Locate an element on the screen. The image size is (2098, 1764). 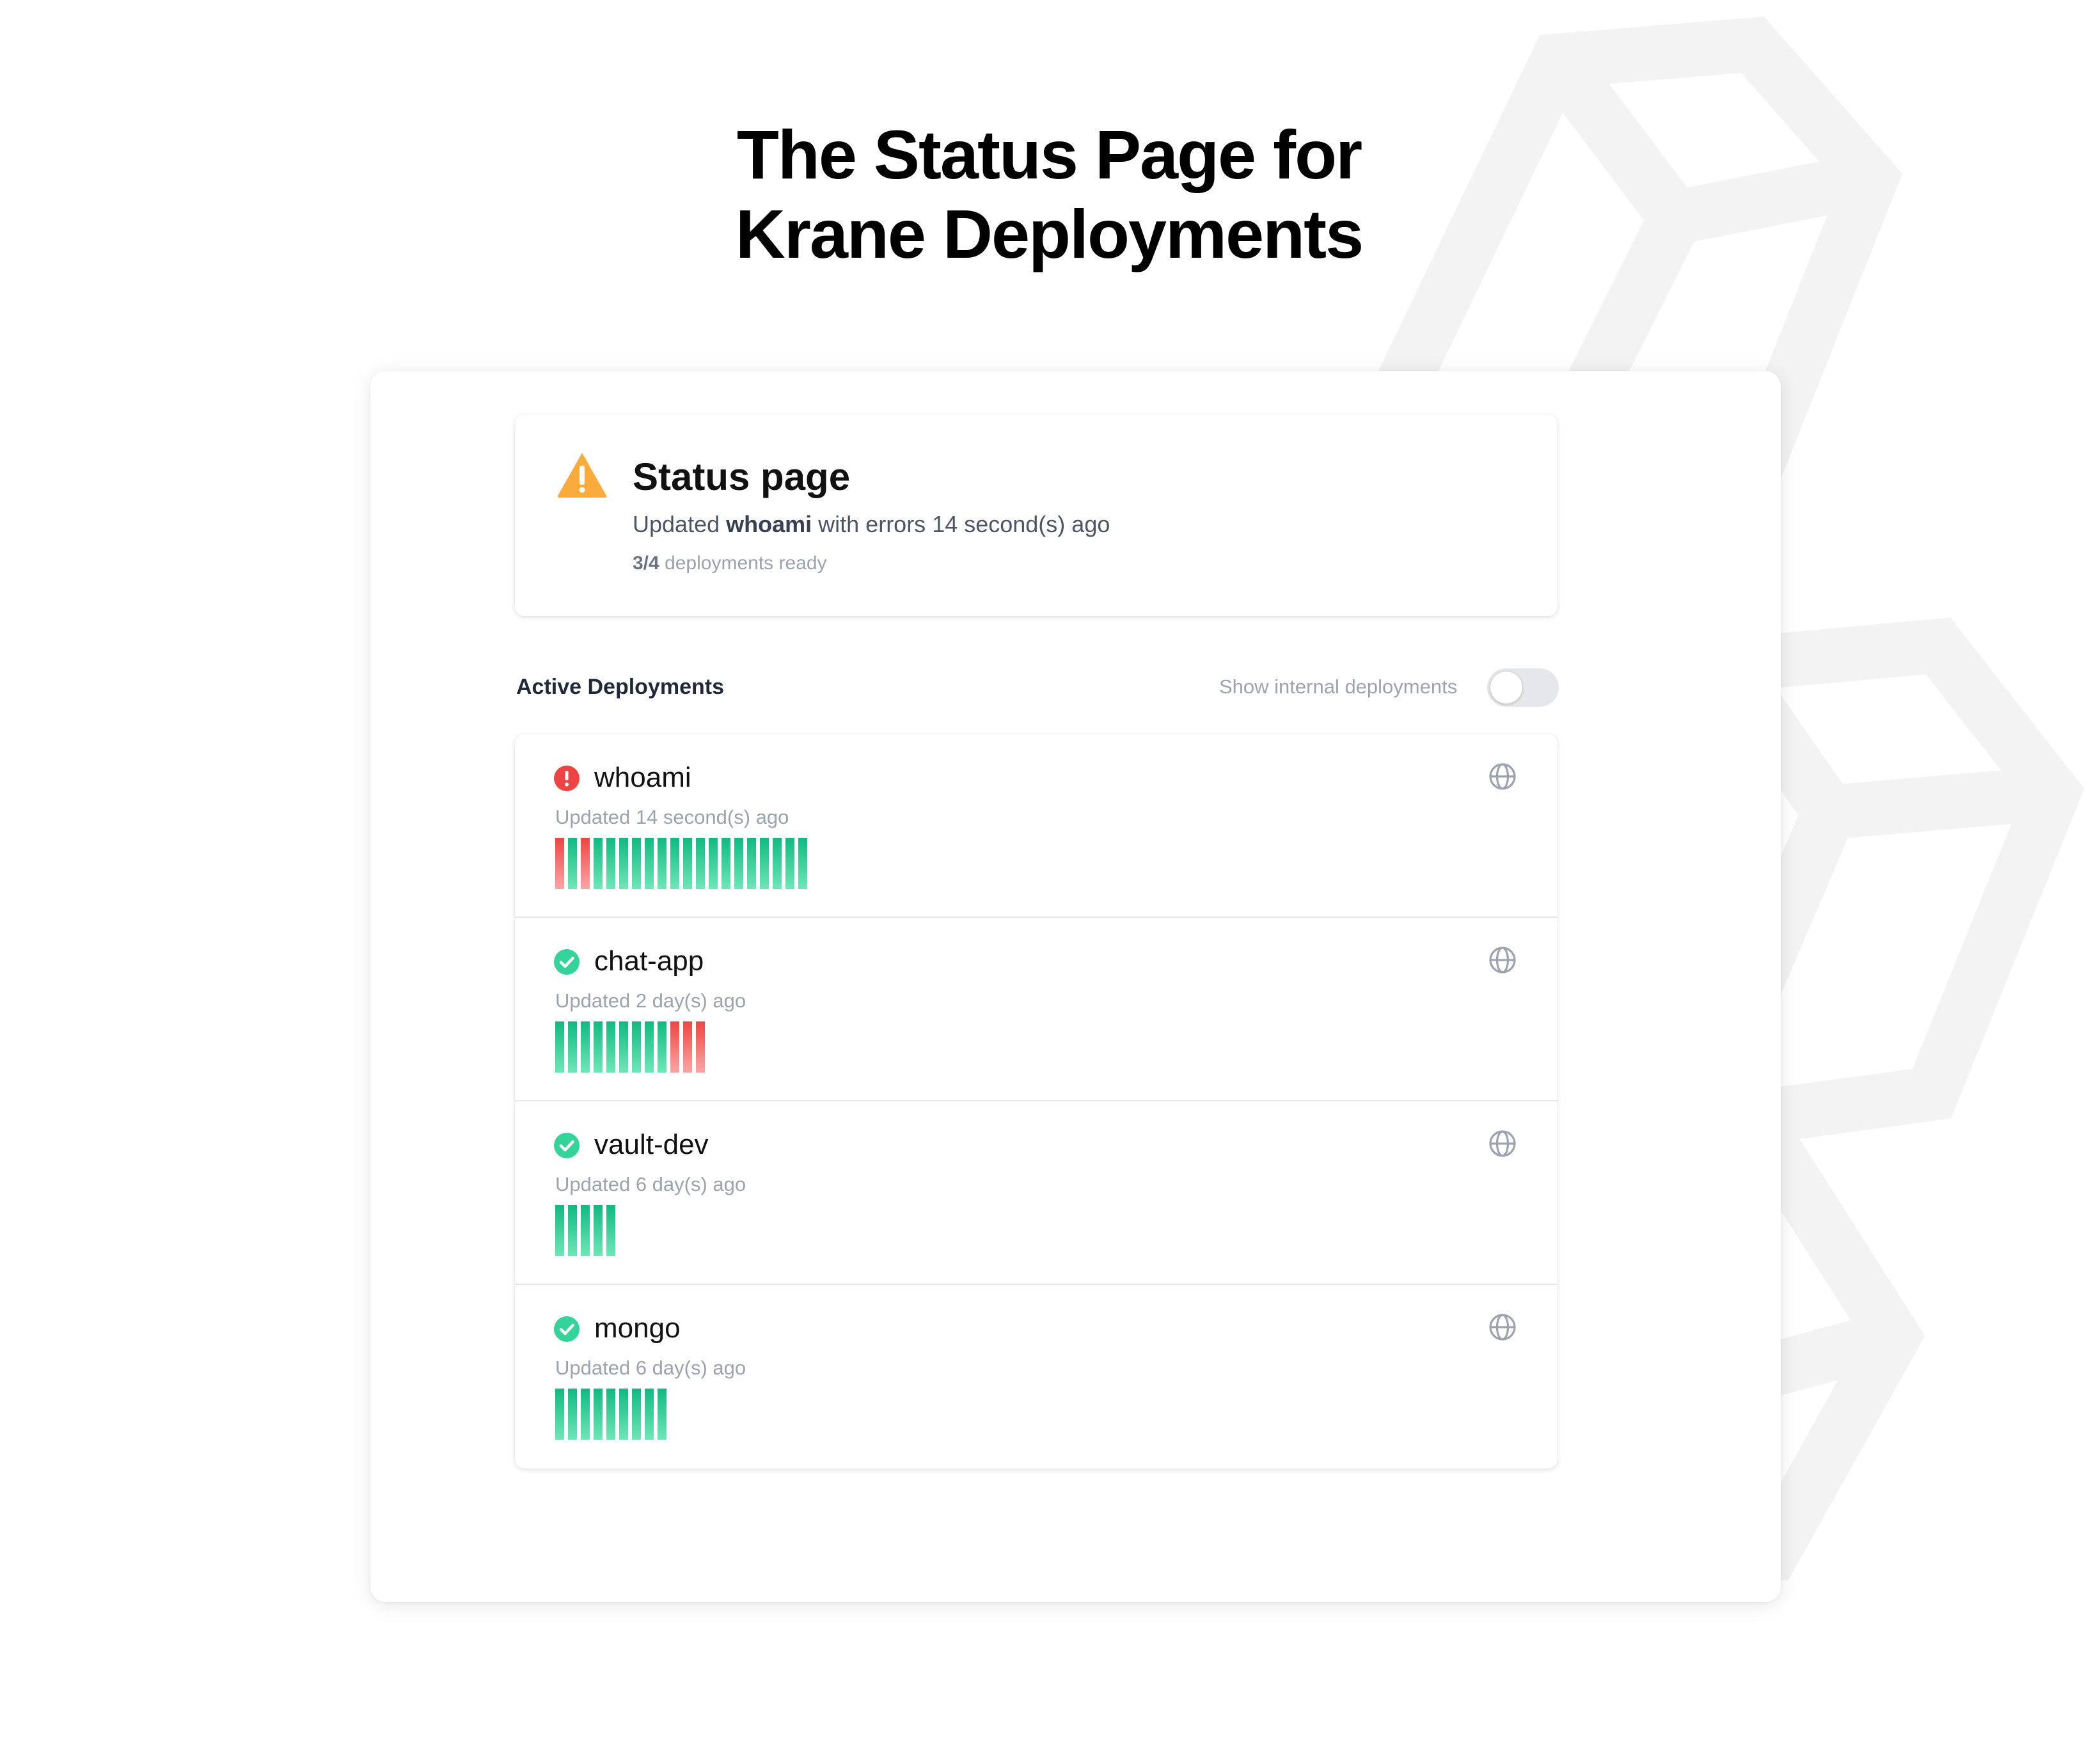
deployment-name: whoami is located at coordinates (642, 777).